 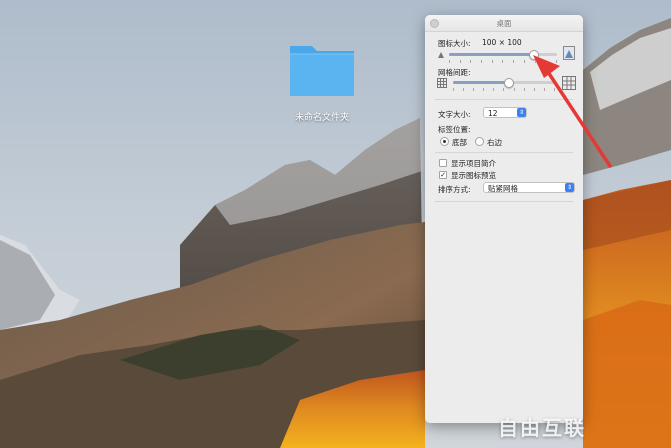 I want to click on small-icon, so click(x=441, y=56).